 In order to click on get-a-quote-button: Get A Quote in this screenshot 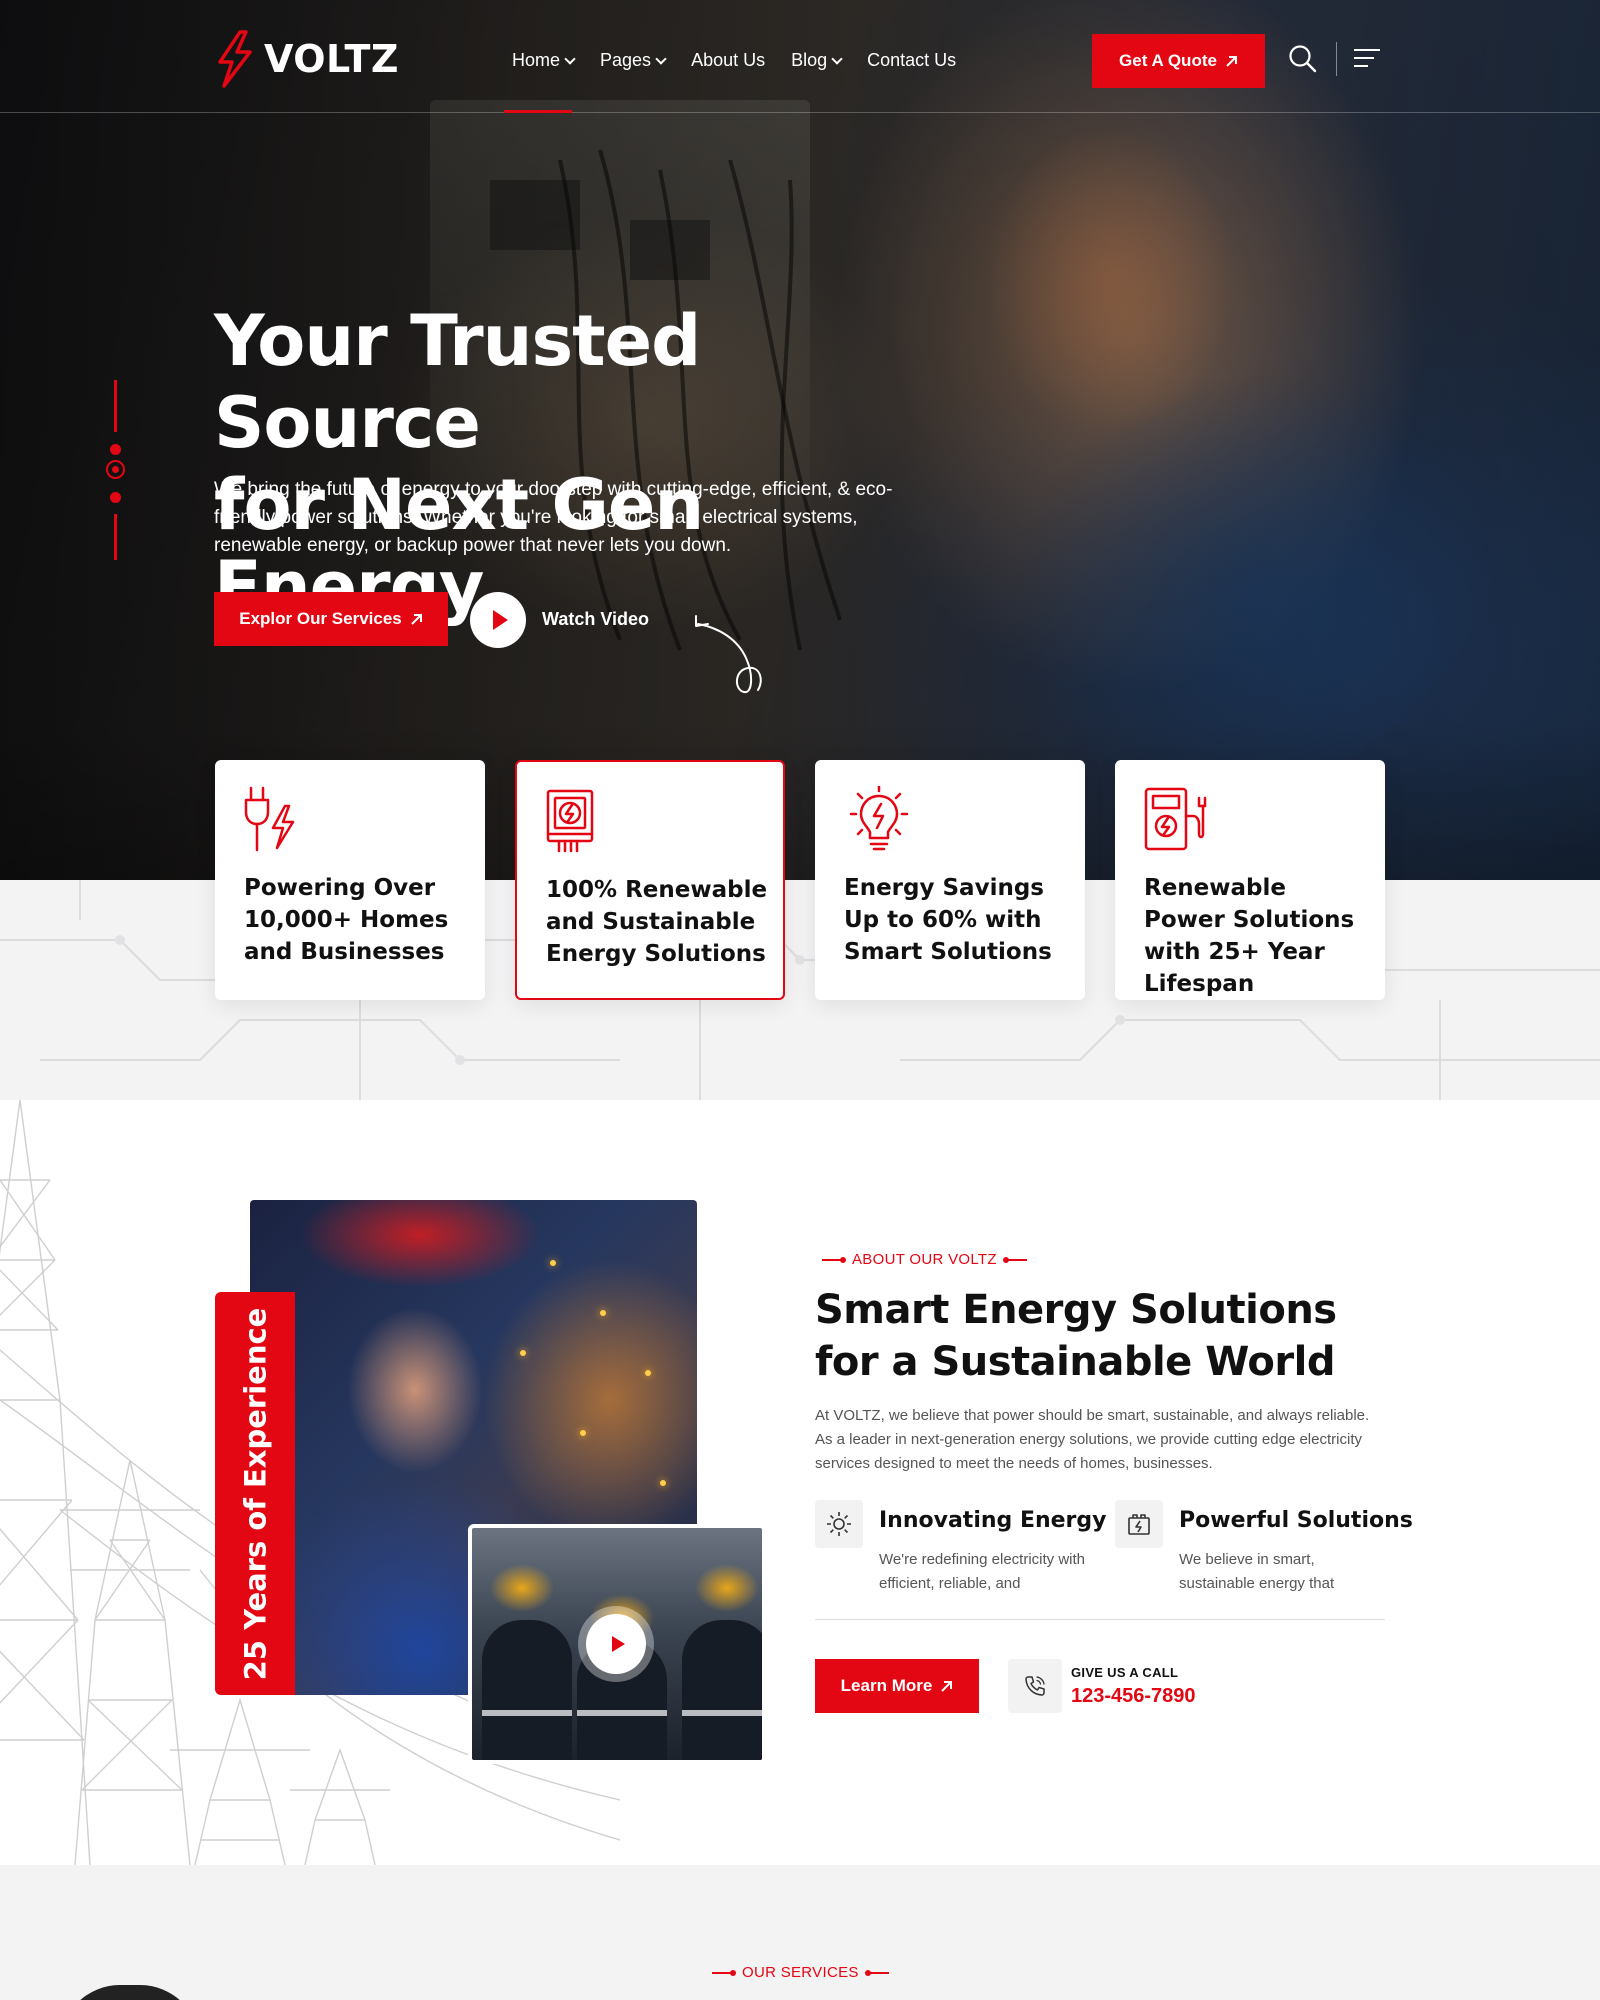, I will do `click(1178, 61)`.